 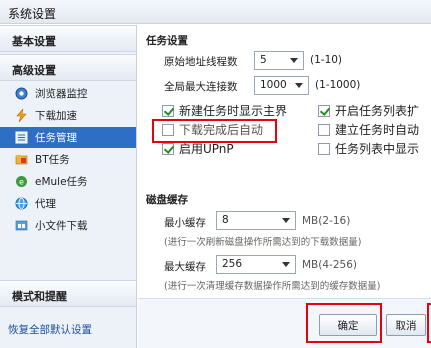 What do you see at coordinates (377, 149) in the screenshot?
I see `checkbox-label: 任务列表中显示` at bounding box center [377, 149].